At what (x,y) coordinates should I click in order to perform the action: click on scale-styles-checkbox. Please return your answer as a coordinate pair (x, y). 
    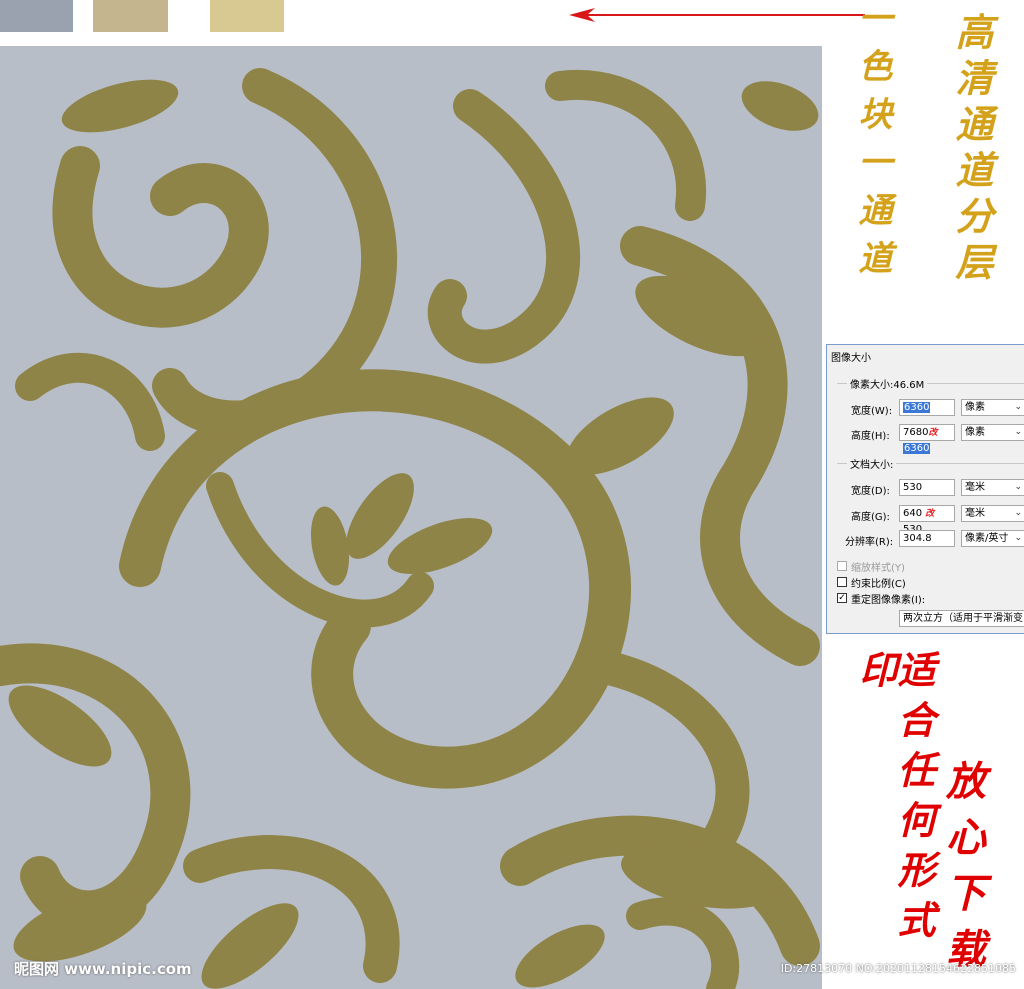
    Looking at the image, I should click on (842, 566).